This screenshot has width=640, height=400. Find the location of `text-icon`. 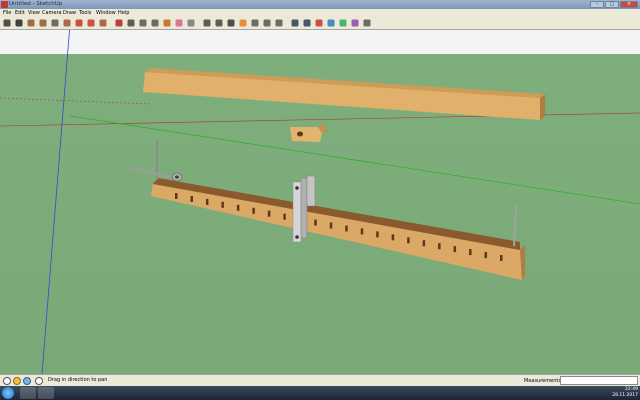

text-icon is located at coordinates (207, 23).